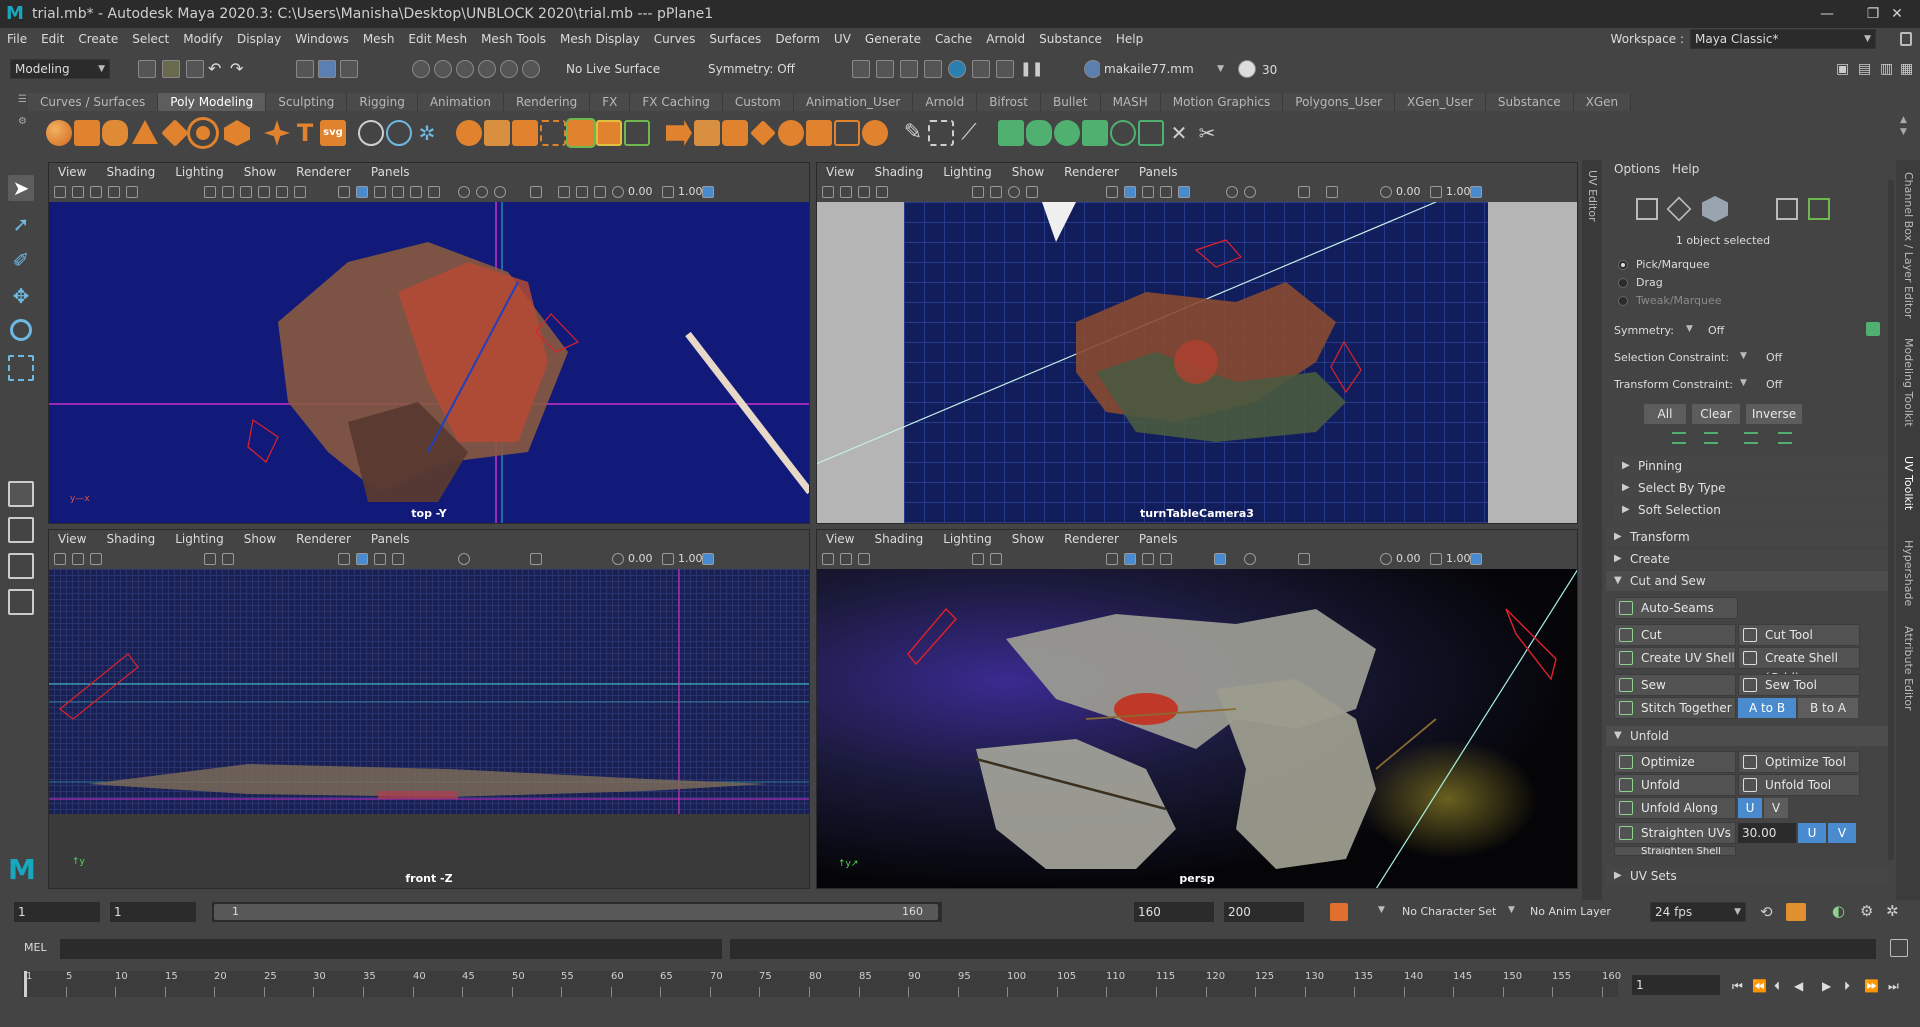 The image size is (1920, 1027). I want to click on multi-cut-icon: ✎, so click(913, 133).